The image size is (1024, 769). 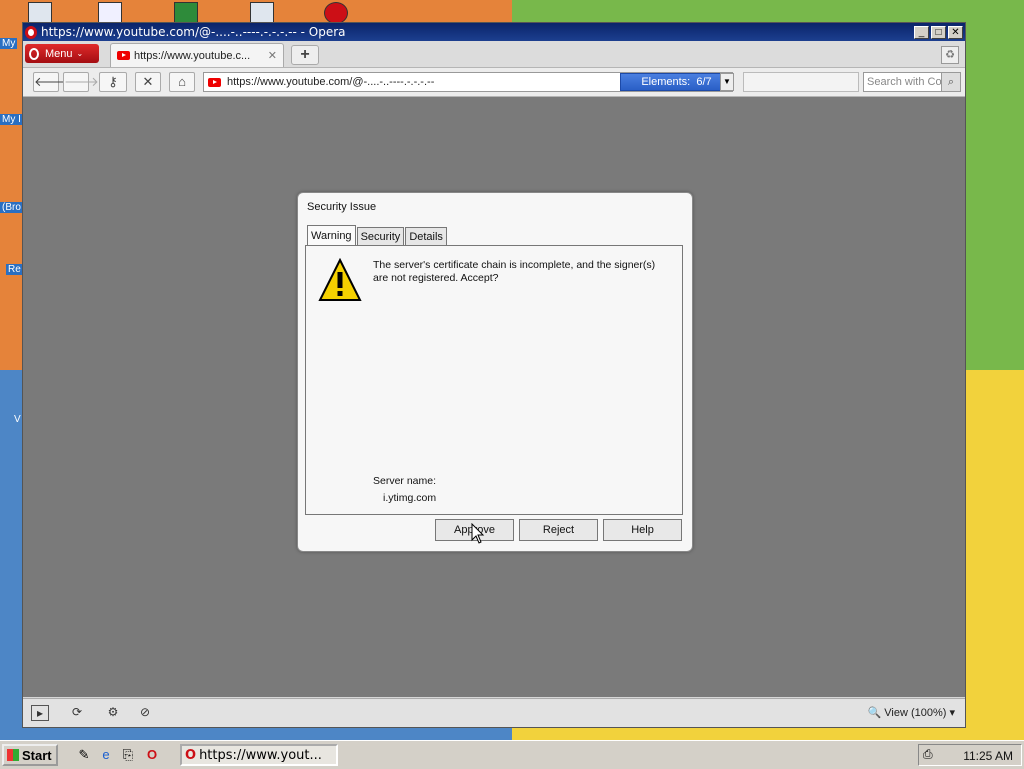 I want to click on elements-dropdown-icon: ▼, so click(x=727, y=82).